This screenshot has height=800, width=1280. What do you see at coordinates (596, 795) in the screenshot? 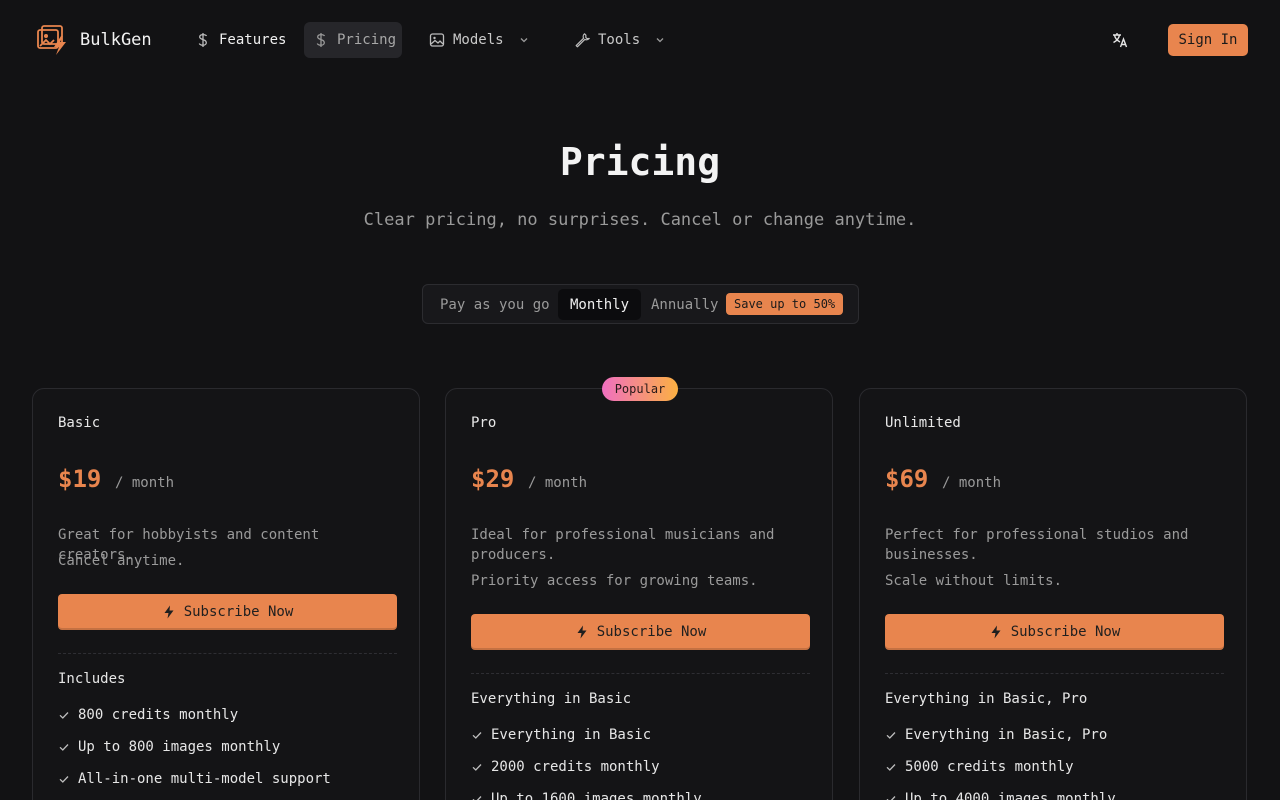
I see `feature-label: Up to 1600 images monthly` at bounding box center [596, 795].